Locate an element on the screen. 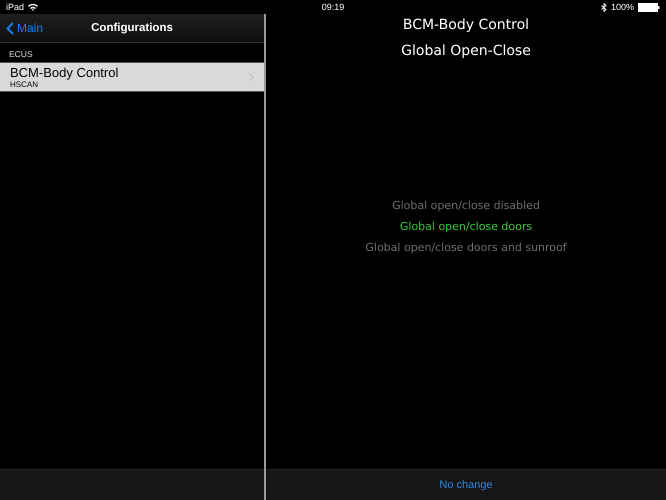 Image resolution: width=666 pixels, height=500 pixels. detail-title: BCM-Body Control is located at coordinates (466, 25).